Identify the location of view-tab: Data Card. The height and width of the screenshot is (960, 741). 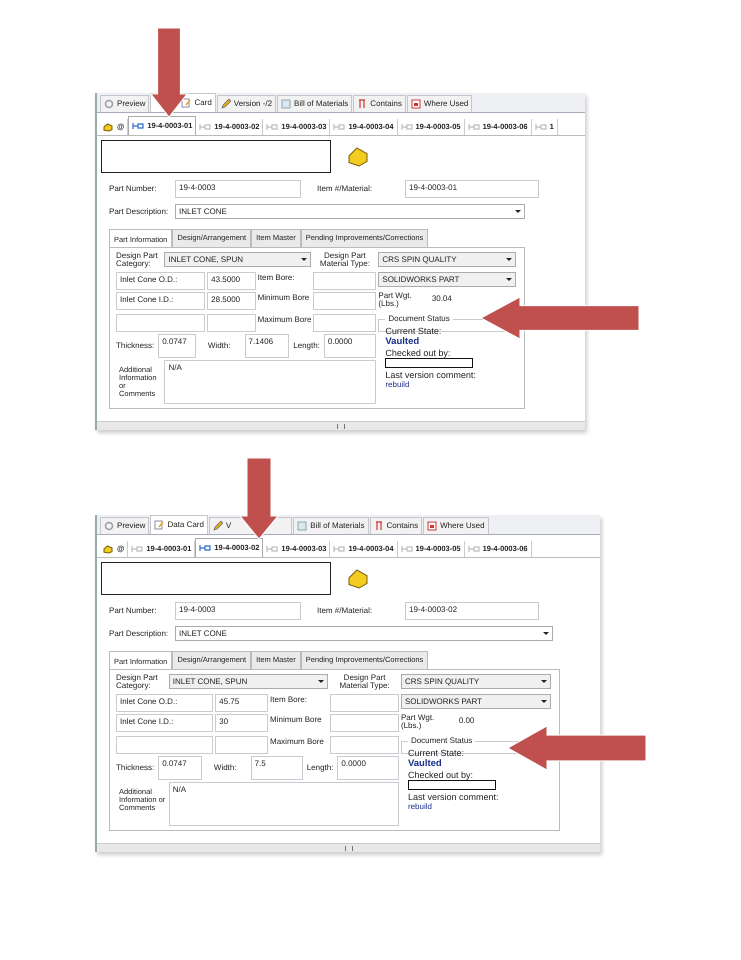
(179, 524).